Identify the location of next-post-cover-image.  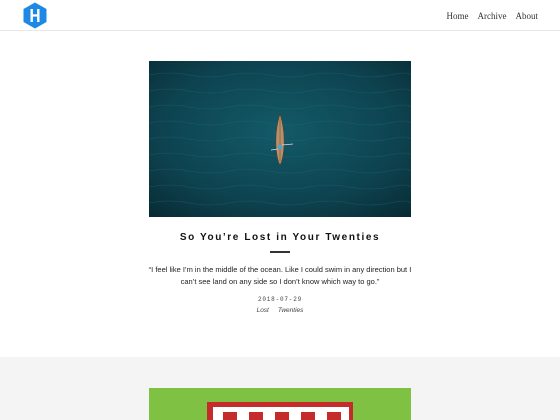
(280, 404).